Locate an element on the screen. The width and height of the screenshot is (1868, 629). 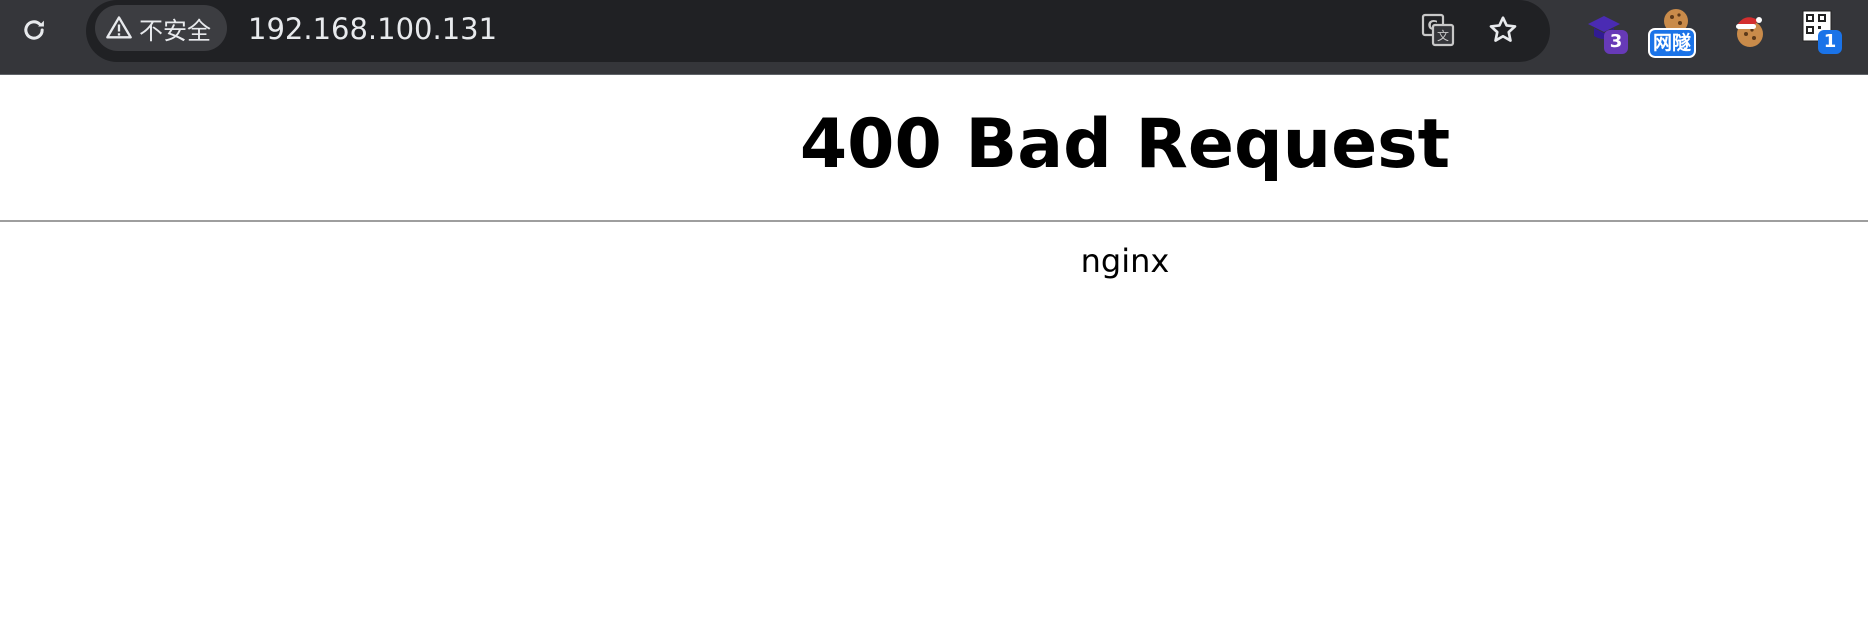
santa-cookie-icon is located at coordinates (1749, 32).